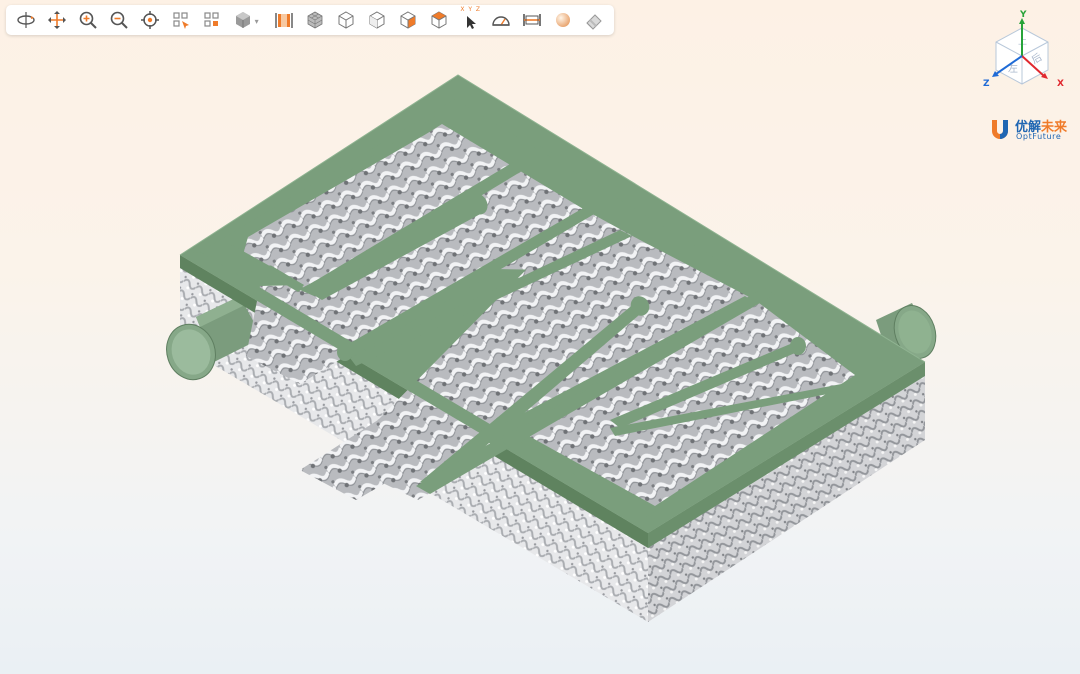  I want to click on view-iso-button, so click(315, 20).